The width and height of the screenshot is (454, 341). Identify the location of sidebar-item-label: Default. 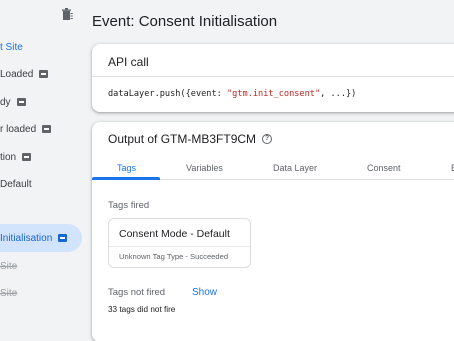
(16, 184).